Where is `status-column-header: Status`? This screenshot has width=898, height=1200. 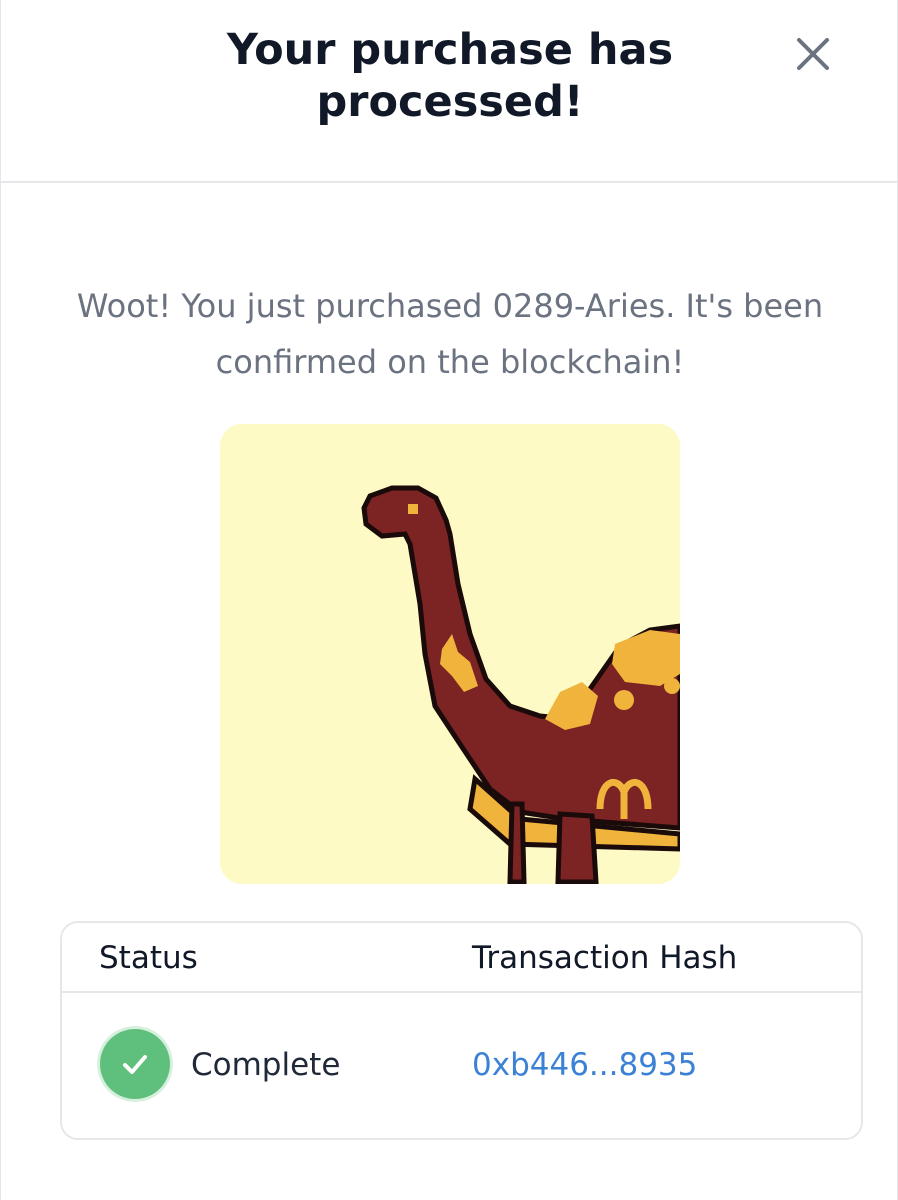
status-column-header: Status is located at coordinates (148, 958).